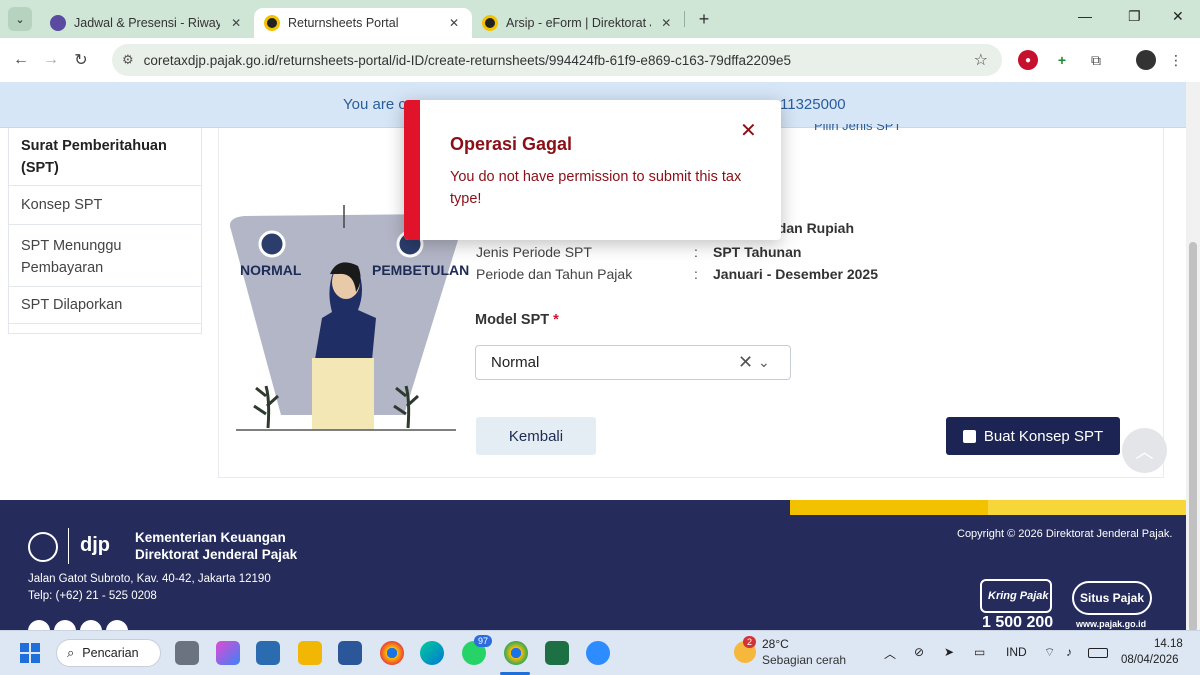 The height and width of the screenshot is (675, 1200). What do you see at coordinates (557, 653) in the screenshot?
I see `excel-icon` at bounding box center [557, 653].